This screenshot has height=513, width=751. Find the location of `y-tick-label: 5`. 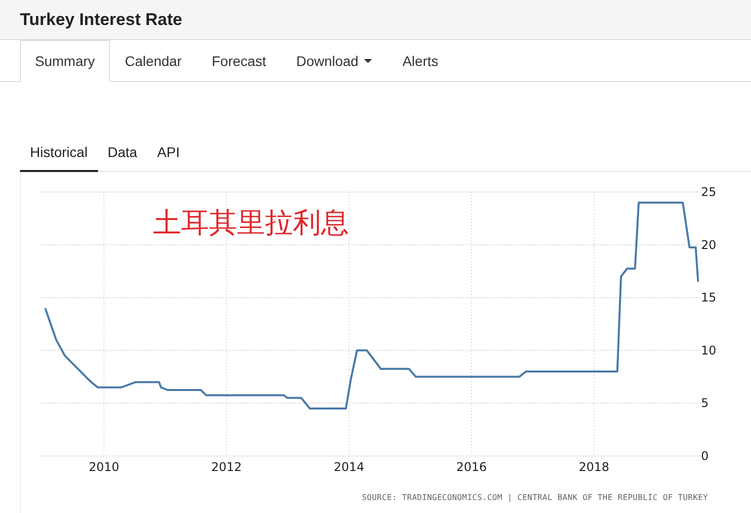

y-tick-label: 5 is located at coordinates (705, 403).